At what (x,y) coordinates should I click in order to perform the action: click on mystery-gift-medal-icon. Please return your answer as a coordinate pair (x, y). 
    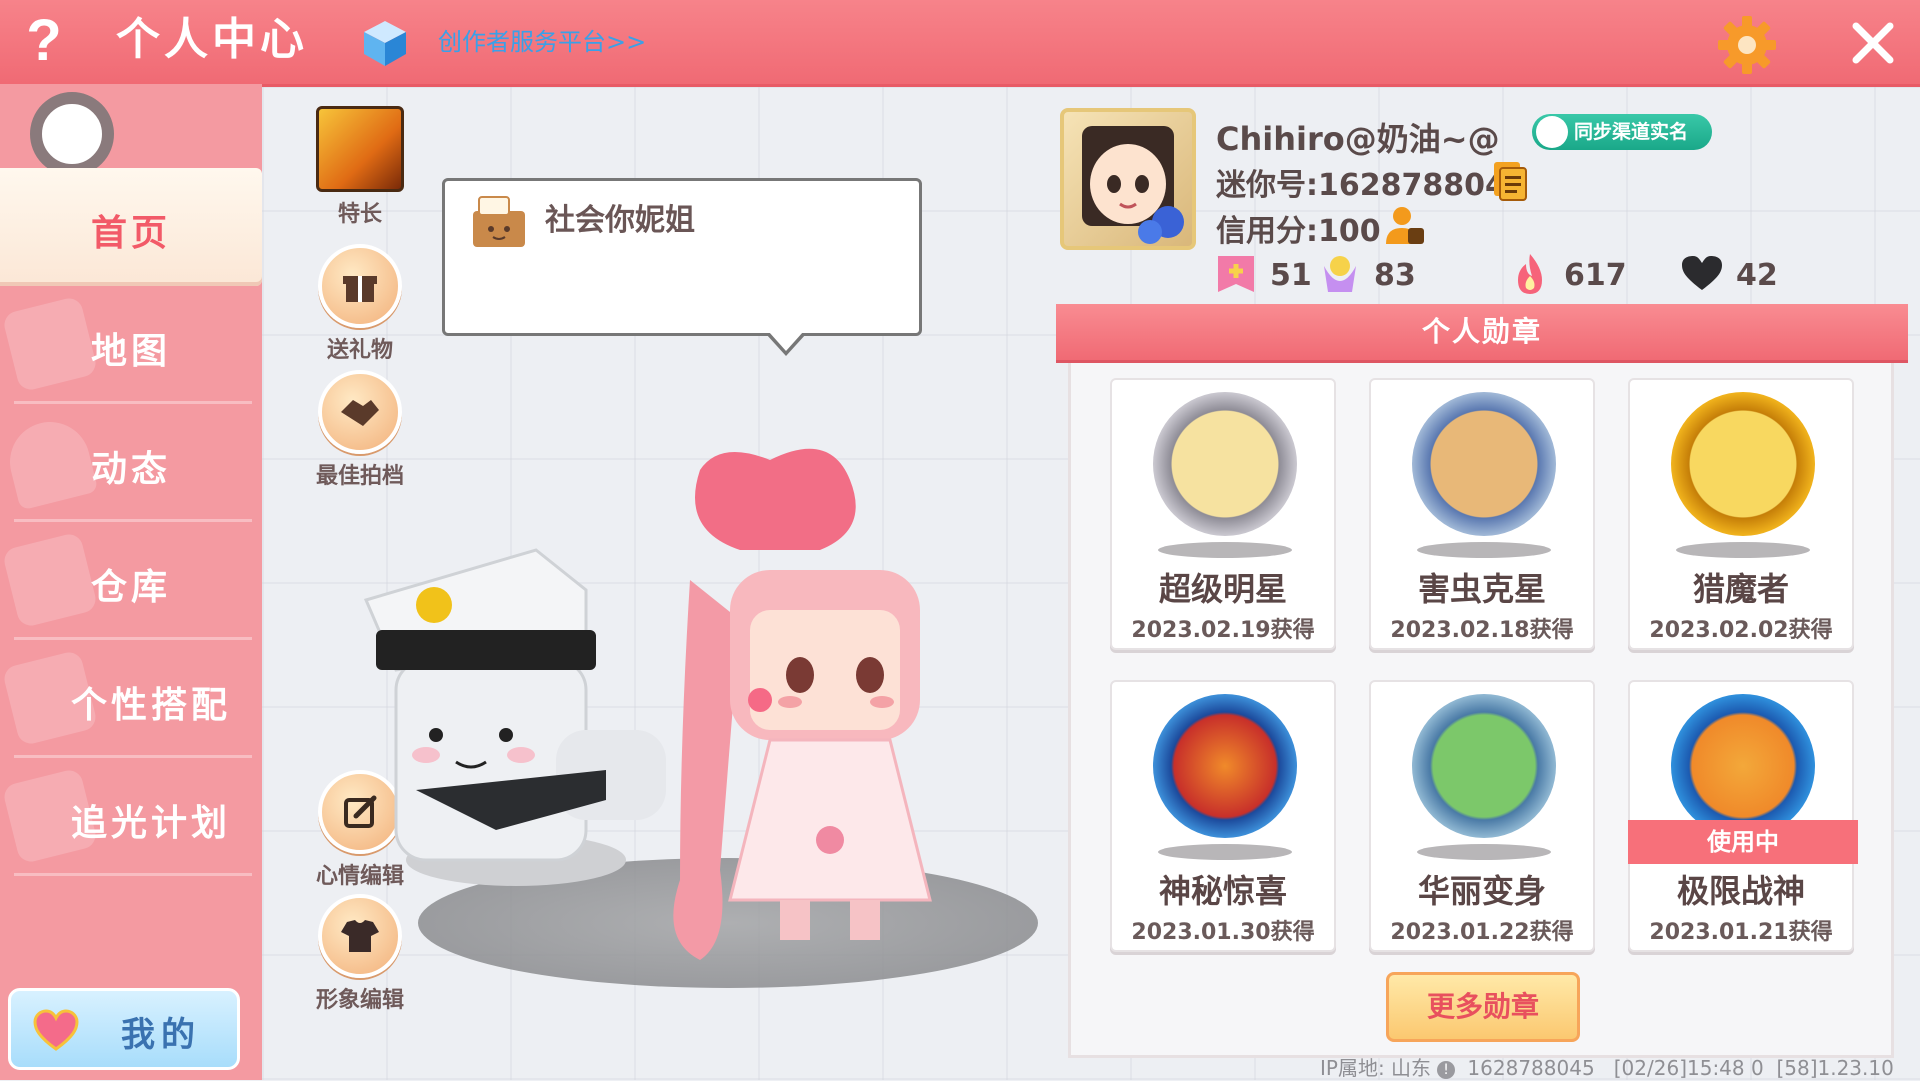
    Looking at the image, I should click on (1225, 766).